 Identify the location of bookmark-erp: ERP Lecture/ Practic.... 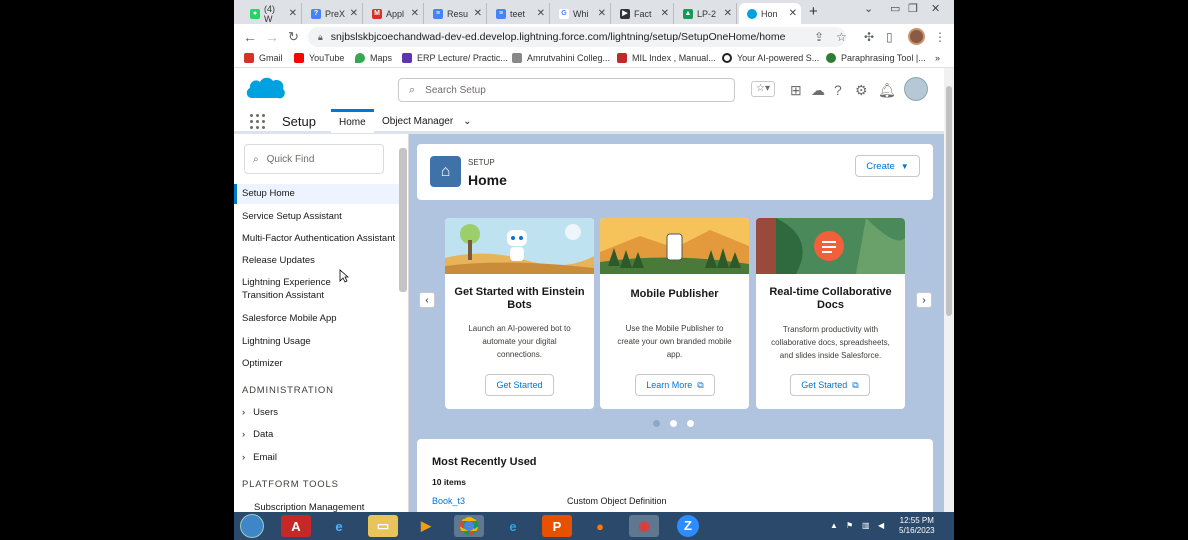
(455, 58).